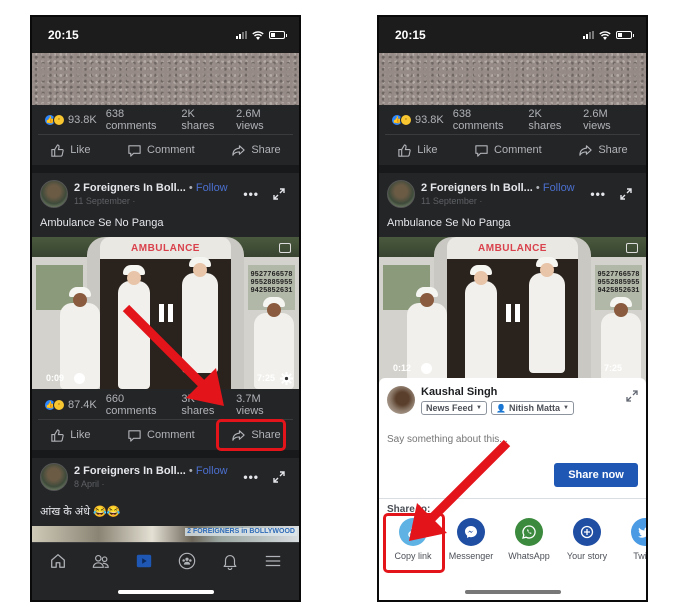 The height and width of the screenshot is (616, 675). I want to click on thumbnail-badge: 2 FOREIGNERS in BOLLYWOOD, so click(241, 532).